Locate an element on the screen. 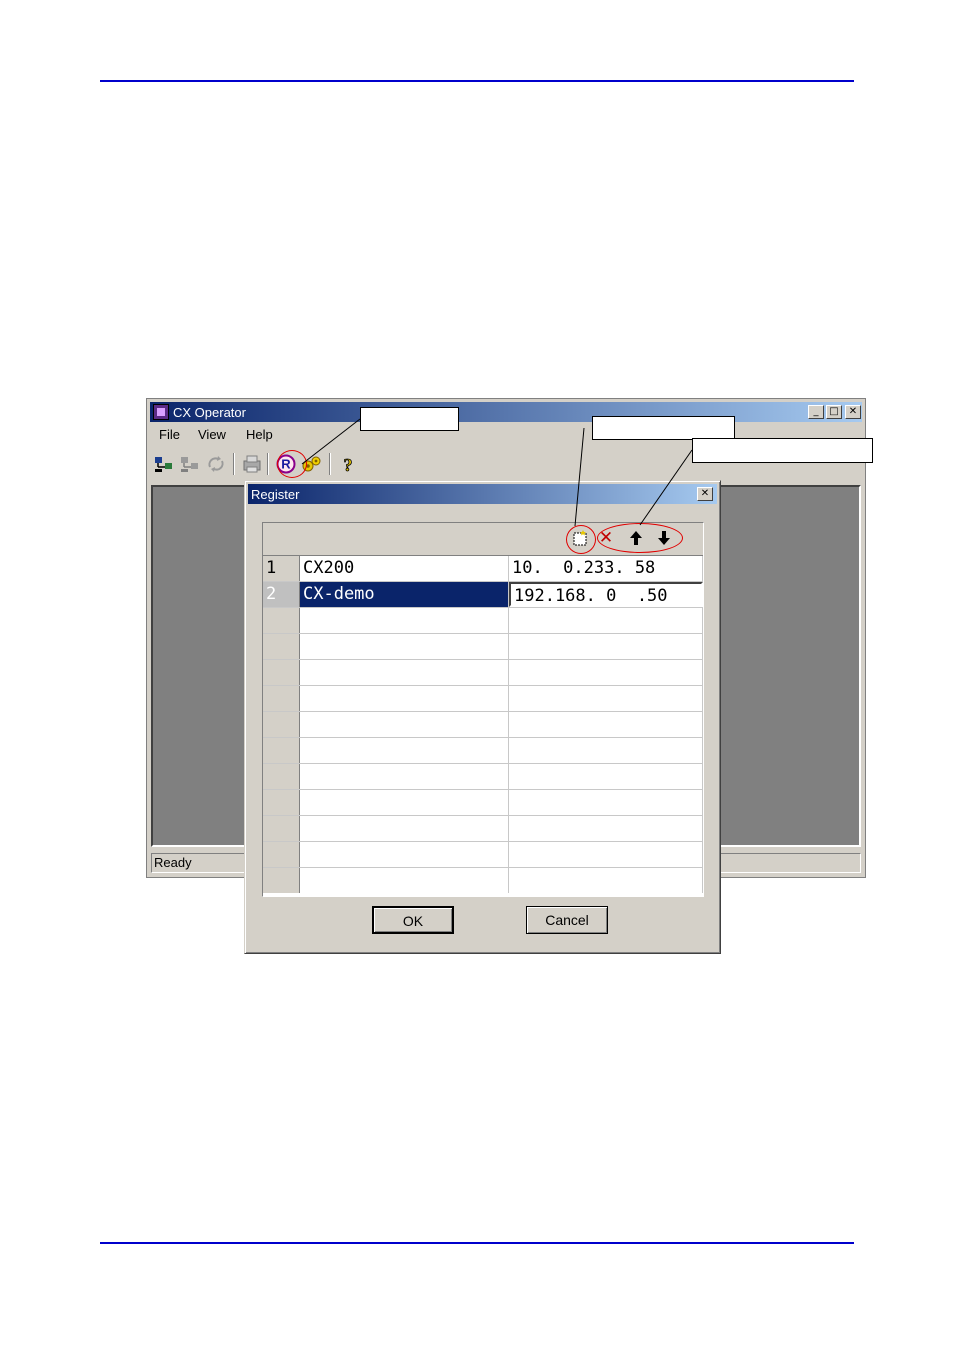  row-number: 1 is located at coordinates (281, 568).